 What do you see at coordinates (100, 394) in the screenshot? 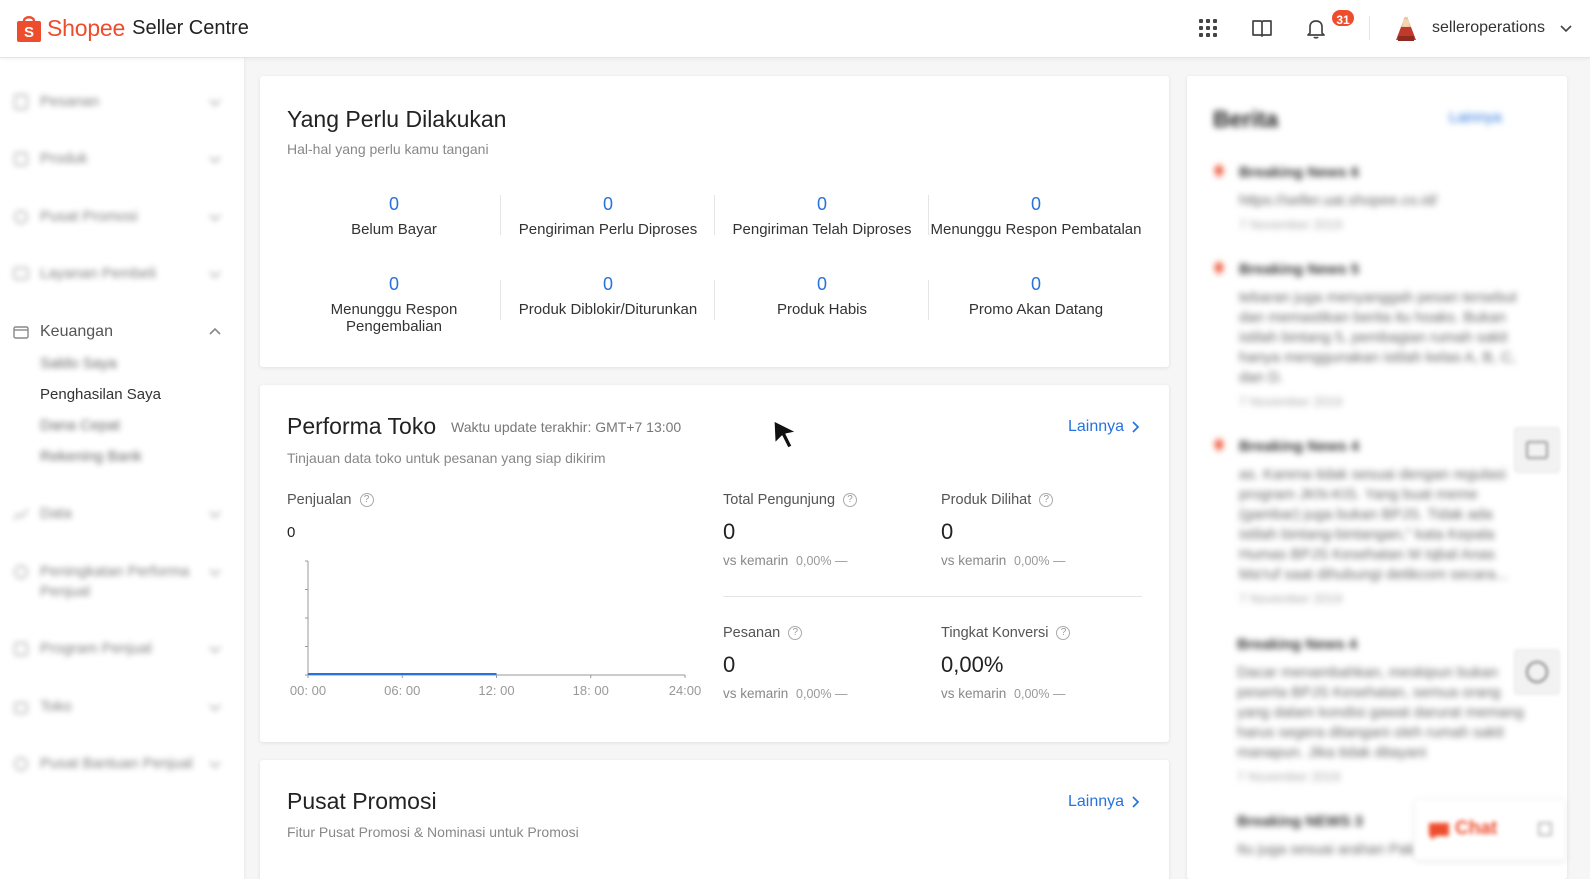
I see `sidebar-subitem-penghasilan-saya: Penghasilan Saya` at bounding box center [100, 394].